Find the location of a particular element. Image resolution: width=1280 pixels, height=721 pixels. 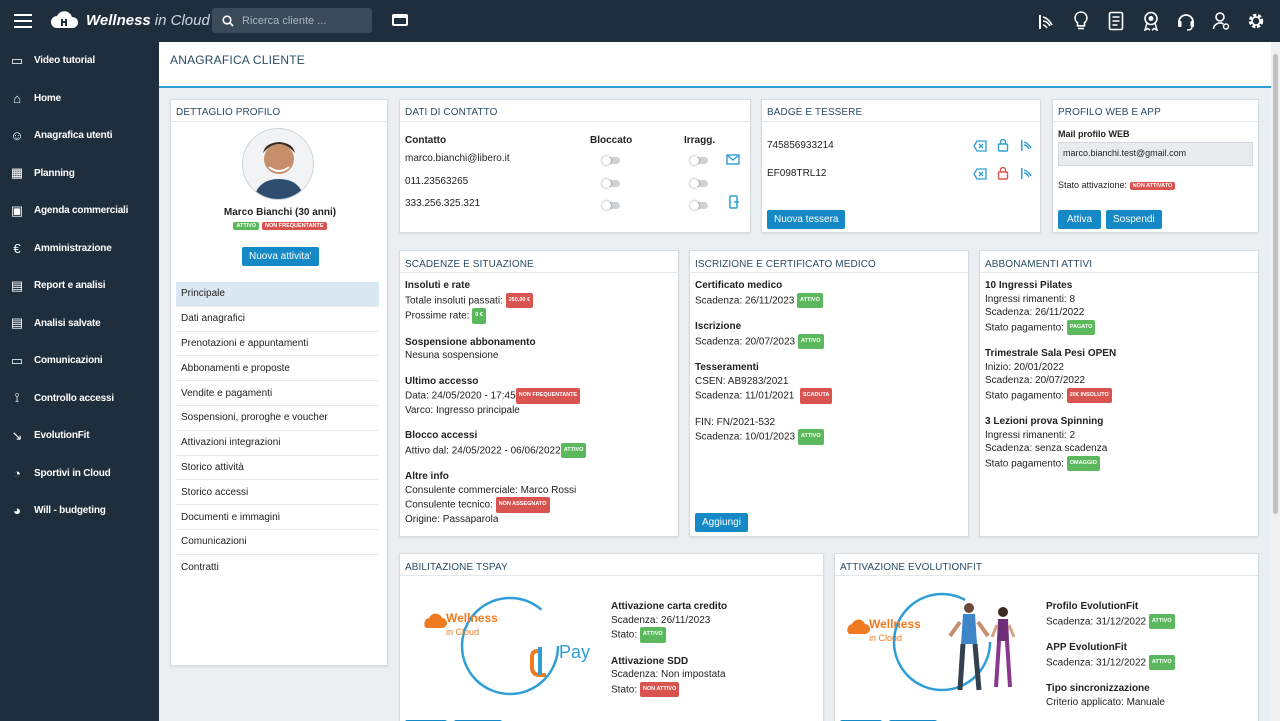

sidebar-item-comunicazioni: ▭ Comunicazioni is located at coordinates (79, 361).